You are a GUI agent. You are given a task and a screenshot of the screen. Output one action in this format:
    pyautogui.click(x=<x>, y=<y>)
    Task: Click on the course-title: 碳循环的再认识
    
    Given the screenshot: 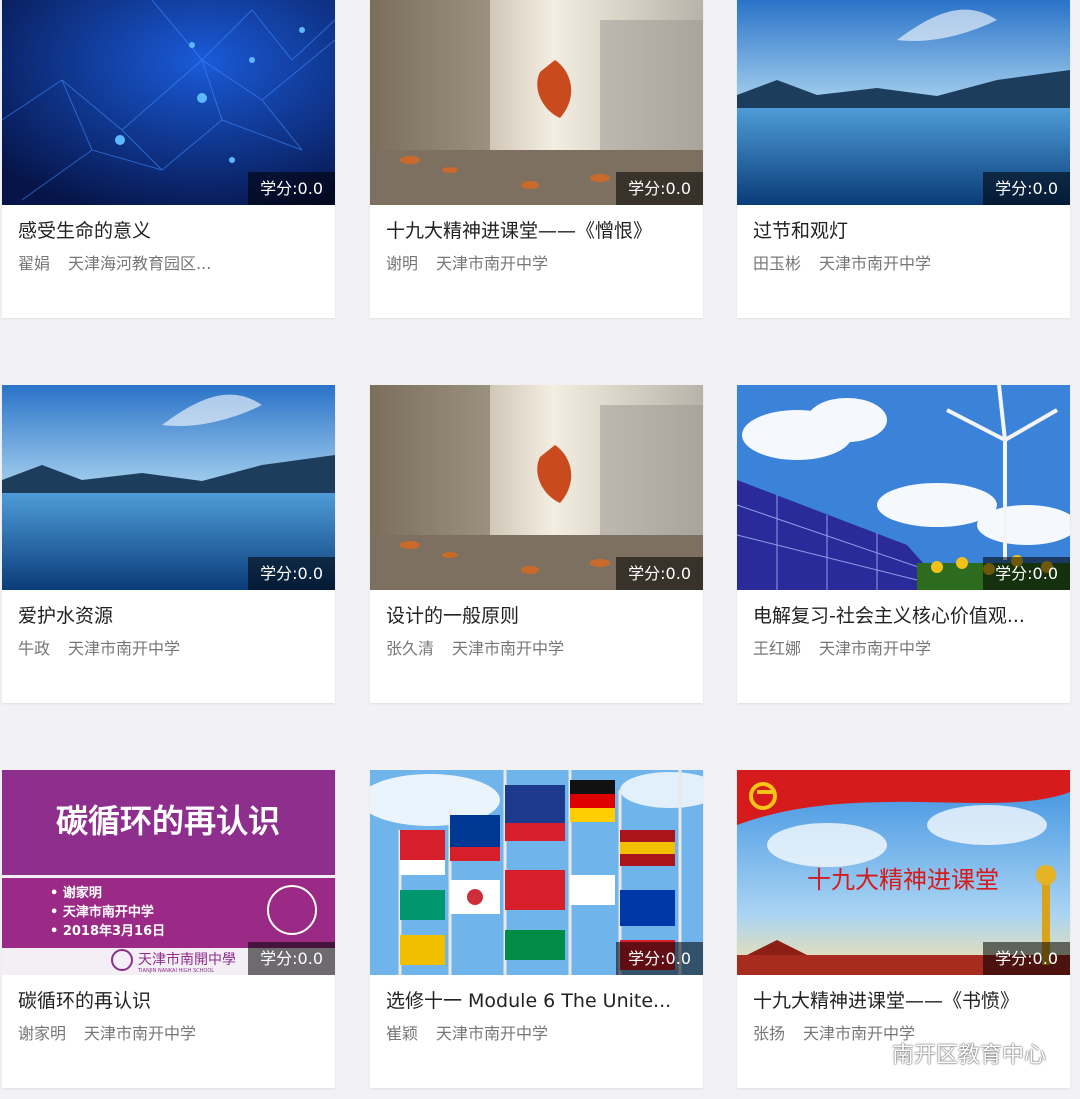 What is the action you would take?
    pyautogui.click(x=170, y=999)
    